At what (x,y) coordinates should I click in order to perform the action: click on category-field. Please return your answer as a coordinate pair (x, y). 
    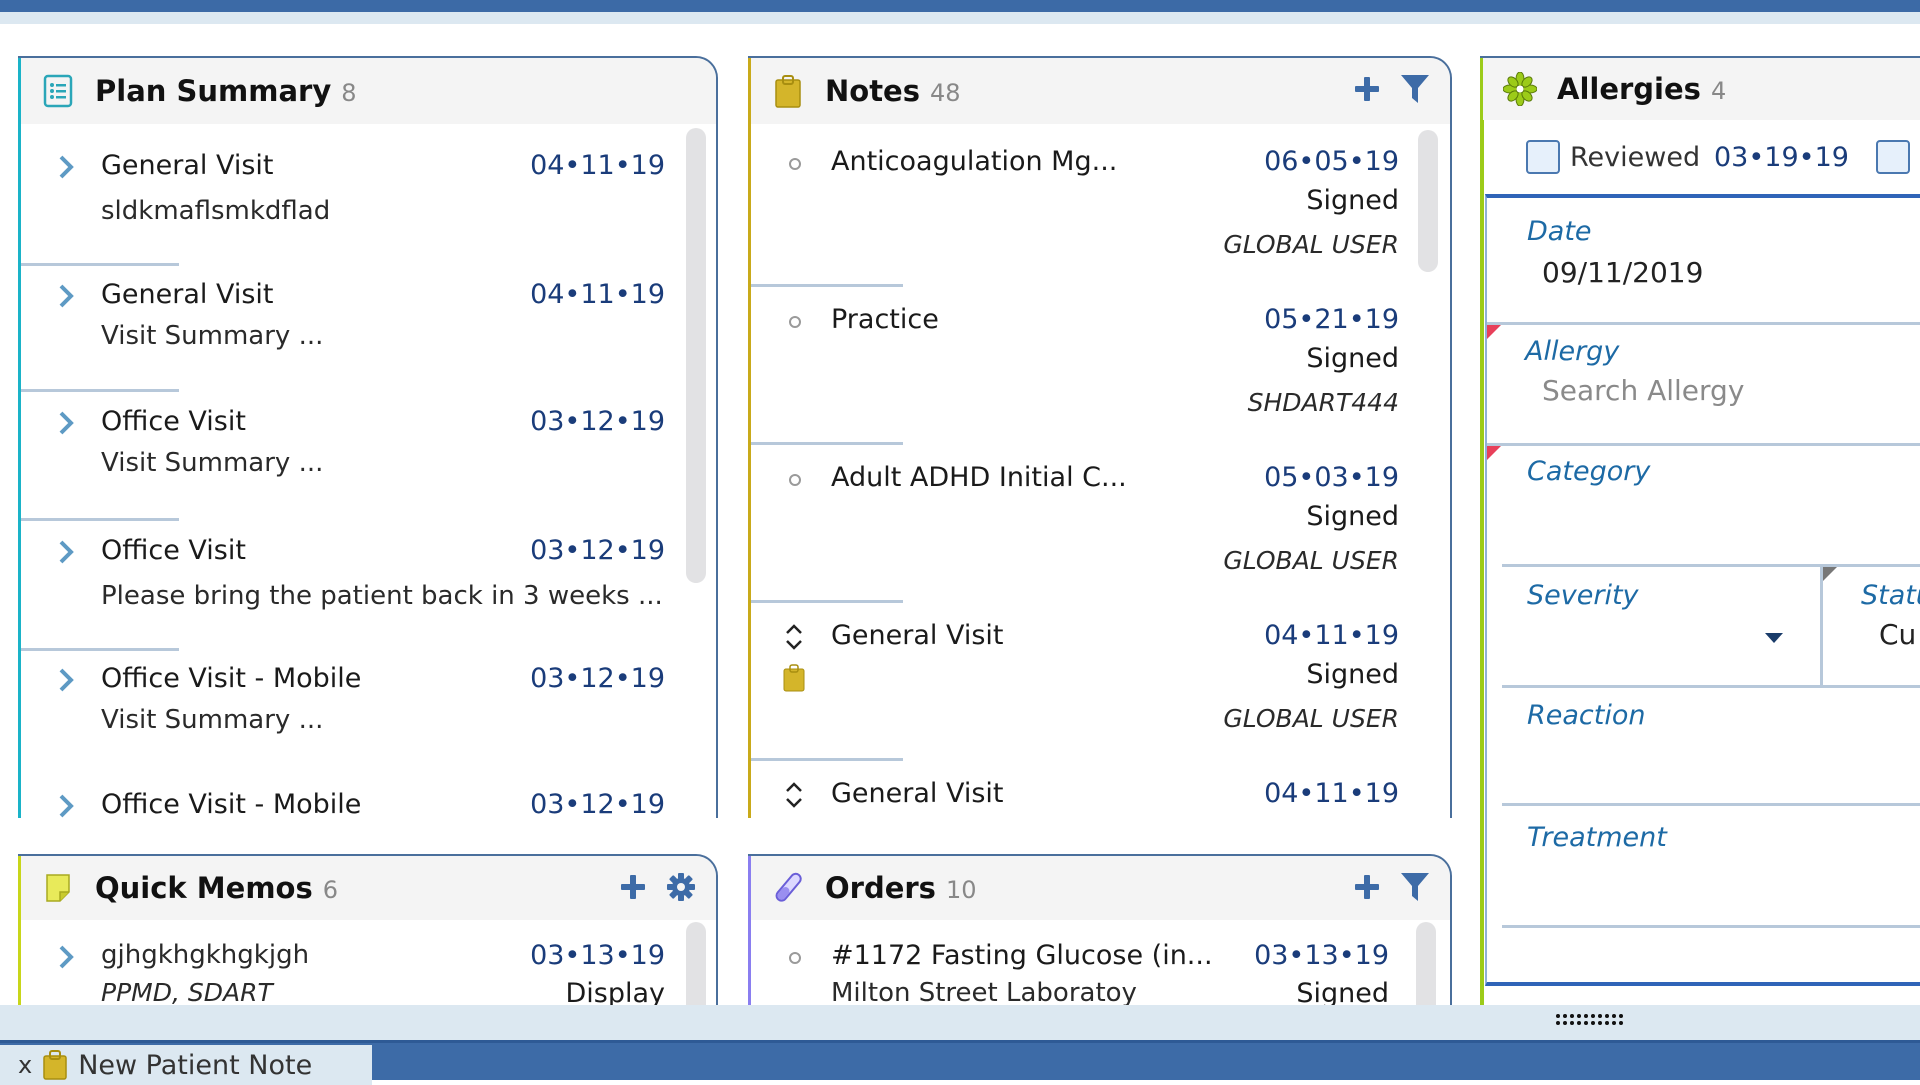
    Looking at the image, I should click on (1711, 523).